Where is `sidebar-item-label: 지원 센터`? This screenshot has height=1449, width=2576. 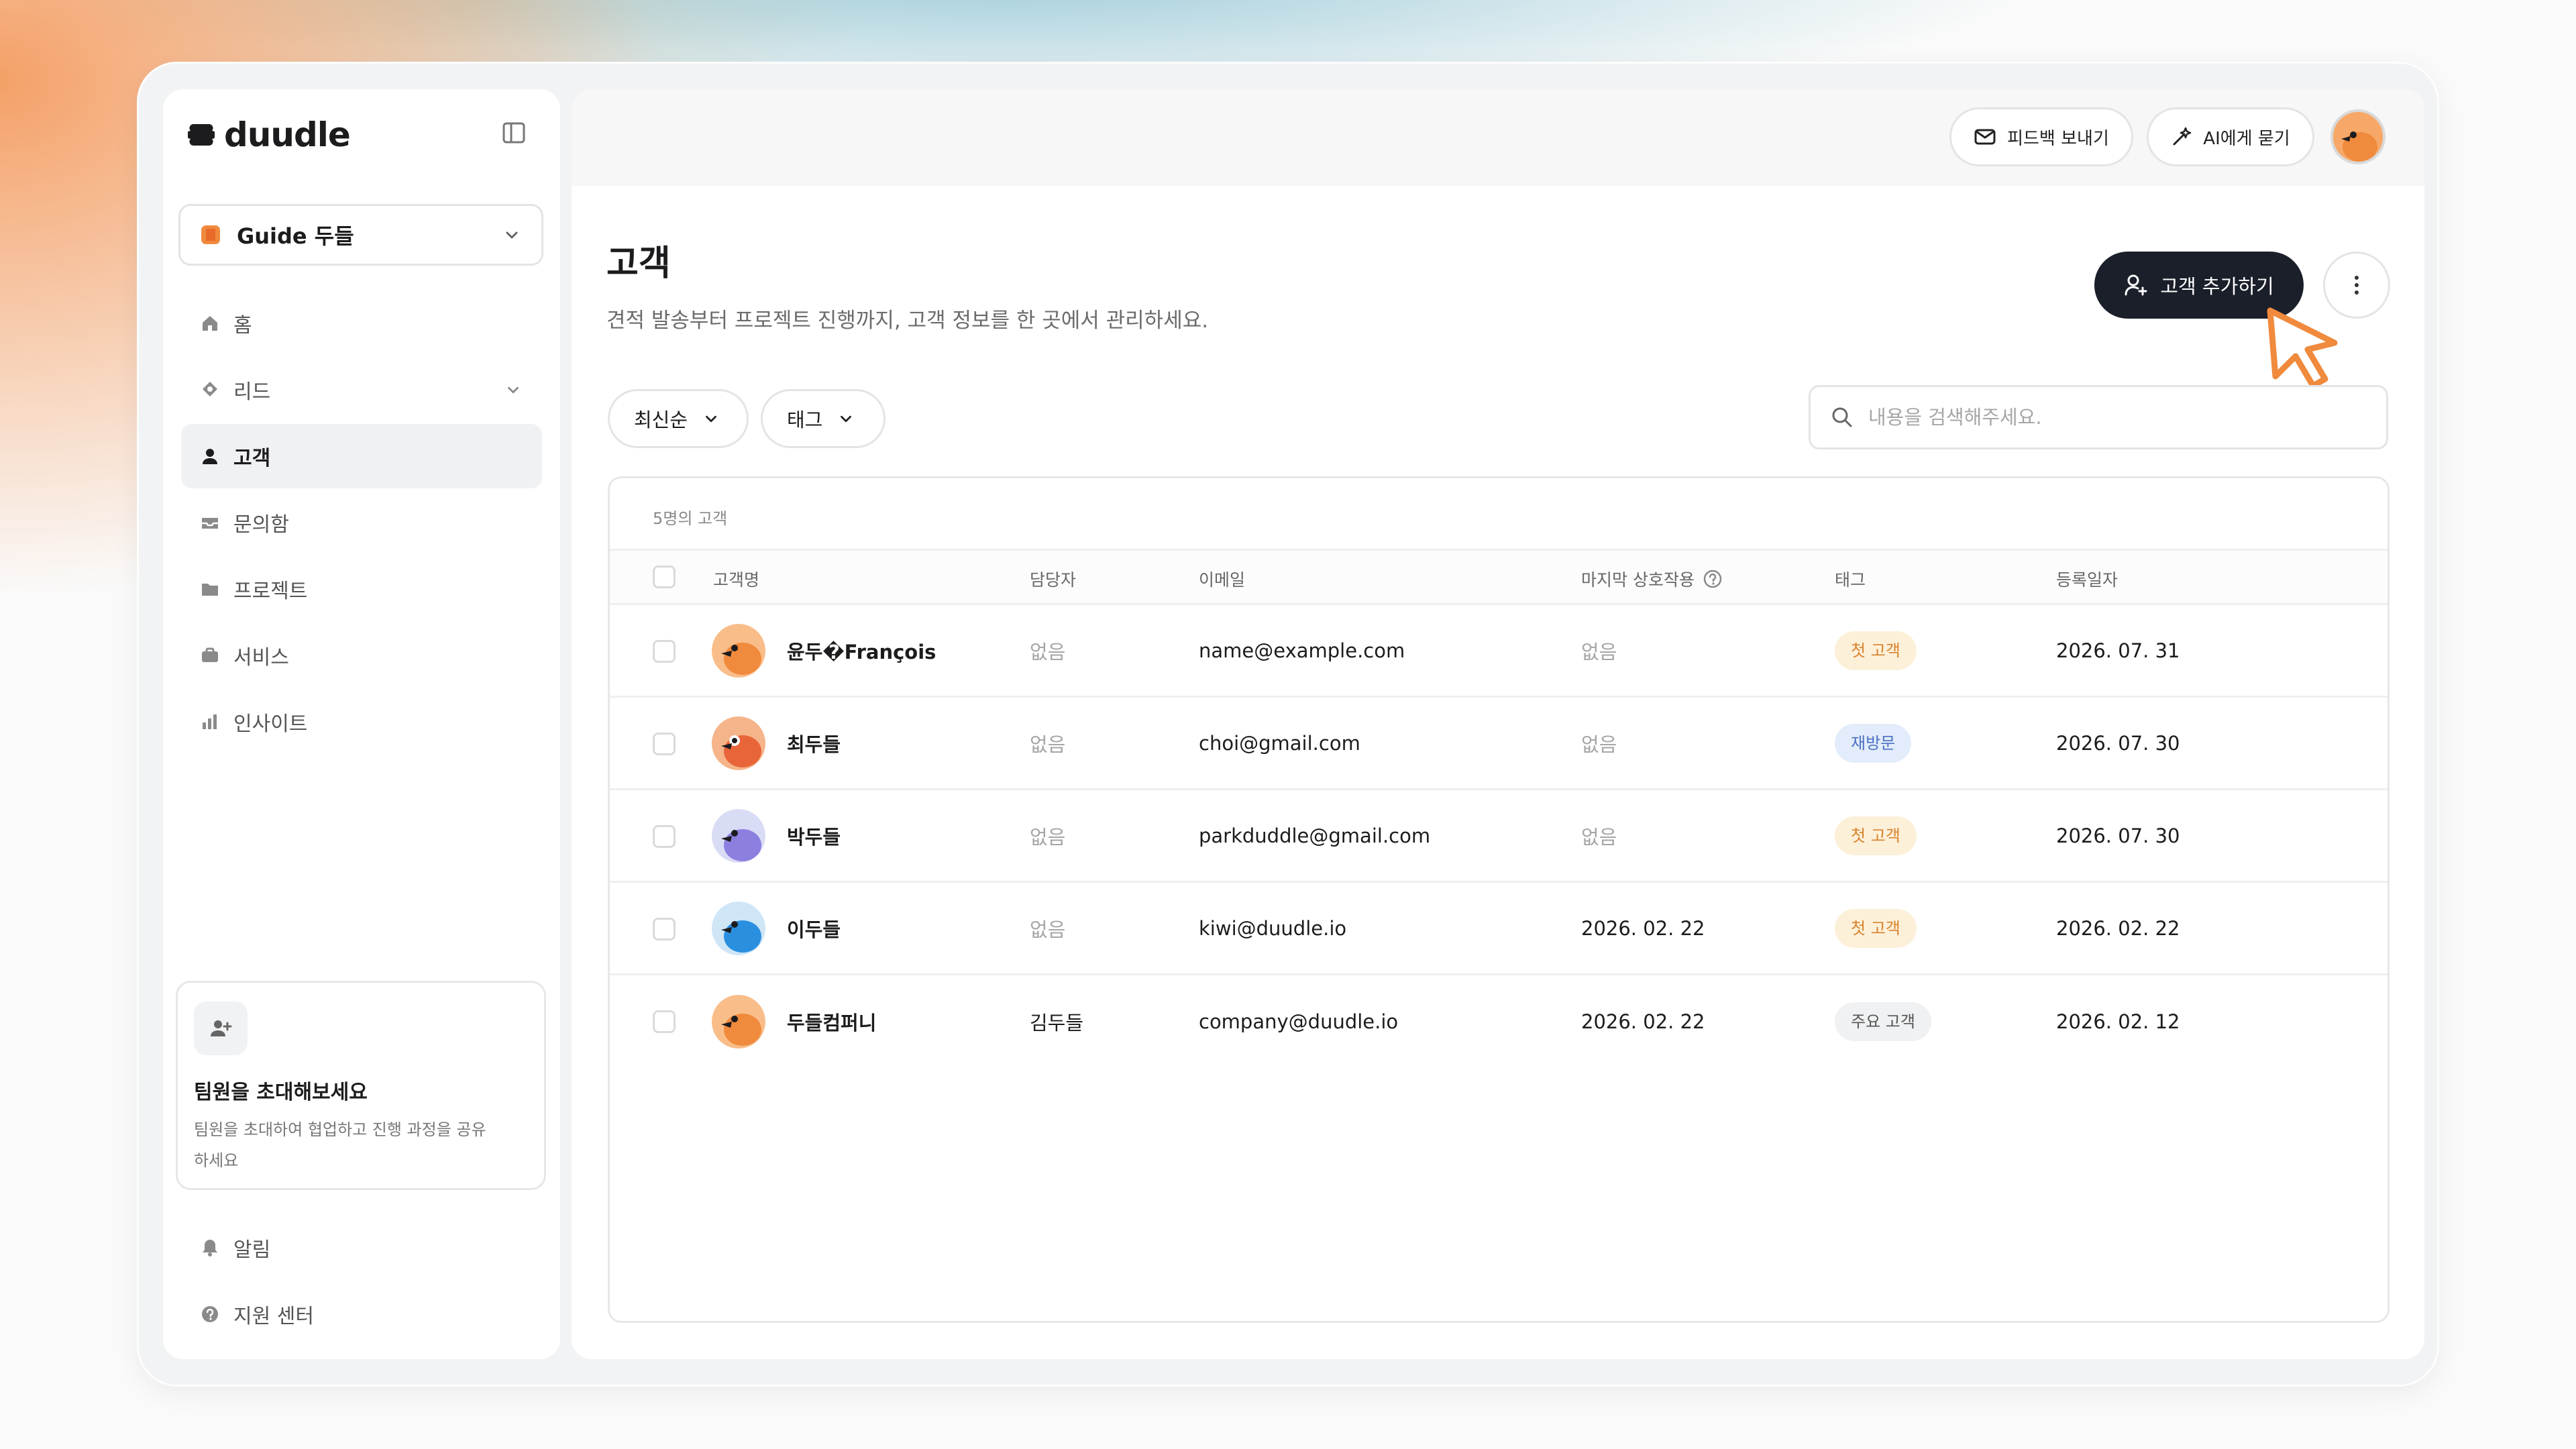 sidebar-item-label: 지원 센터 is located at coordinates (273, 1316).